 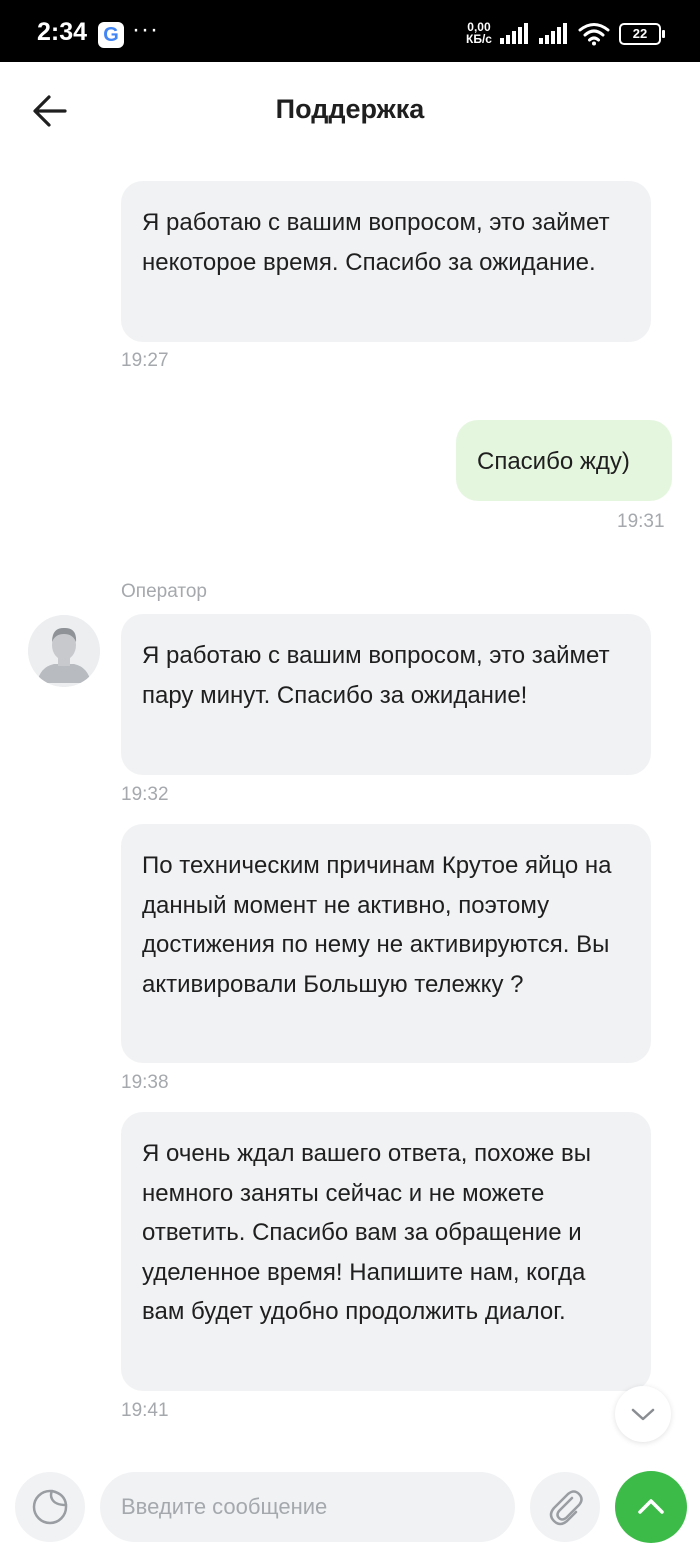 I want to click on wifi-icon, so click(x=594, y=34).